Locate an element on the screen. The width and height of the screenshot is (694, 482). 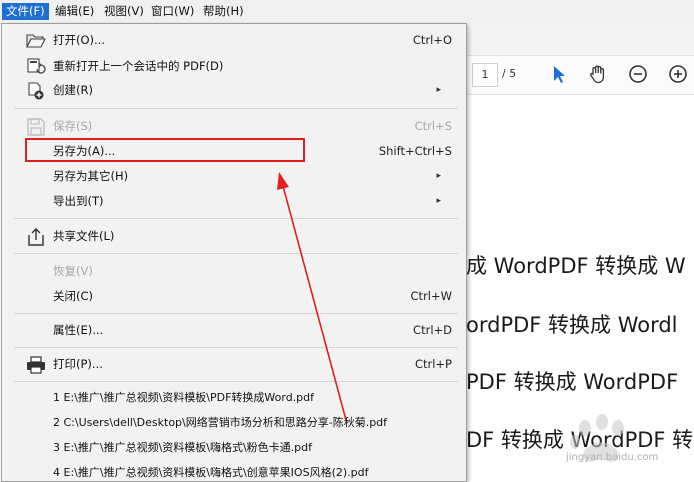
menu-item-save-as-other: 另存为其它(H) ▸ is located at coordinates (234, 176).